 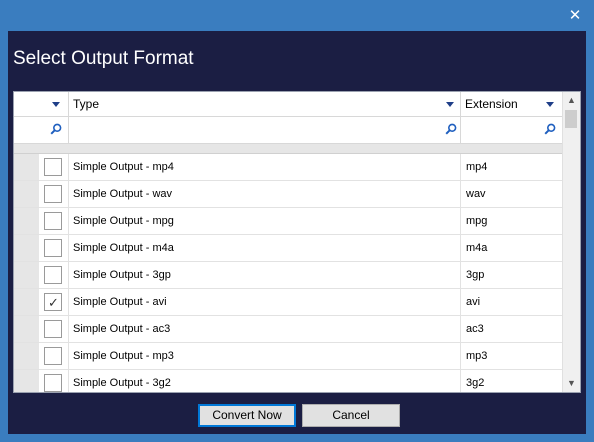 What do you see at coordinates (86, 104) in the screenshot?
I see `type-column-label: Type` at bounding box center [86, 104].